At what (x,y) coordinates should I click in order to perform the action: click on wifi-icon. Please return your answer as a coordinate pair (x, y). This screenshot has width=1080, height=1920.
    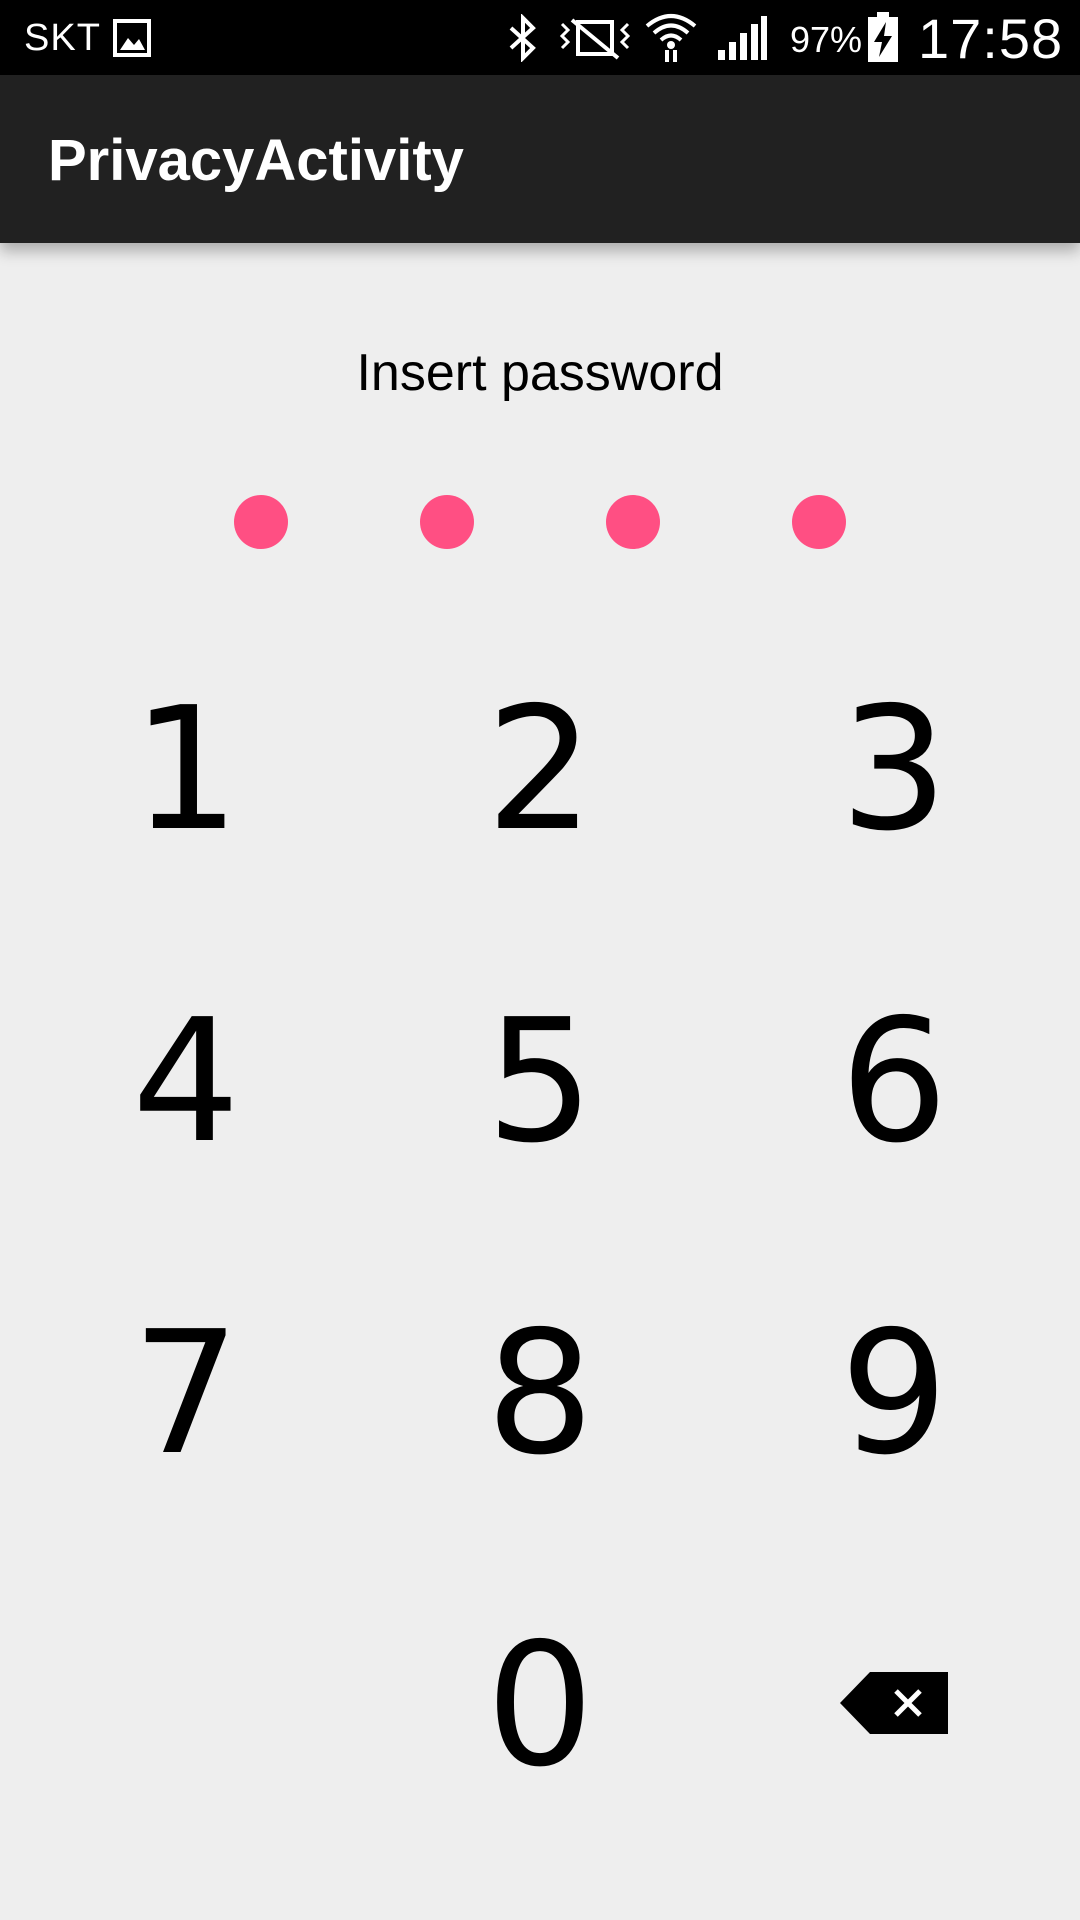
    Looking at the image, I should click on (671, 38).